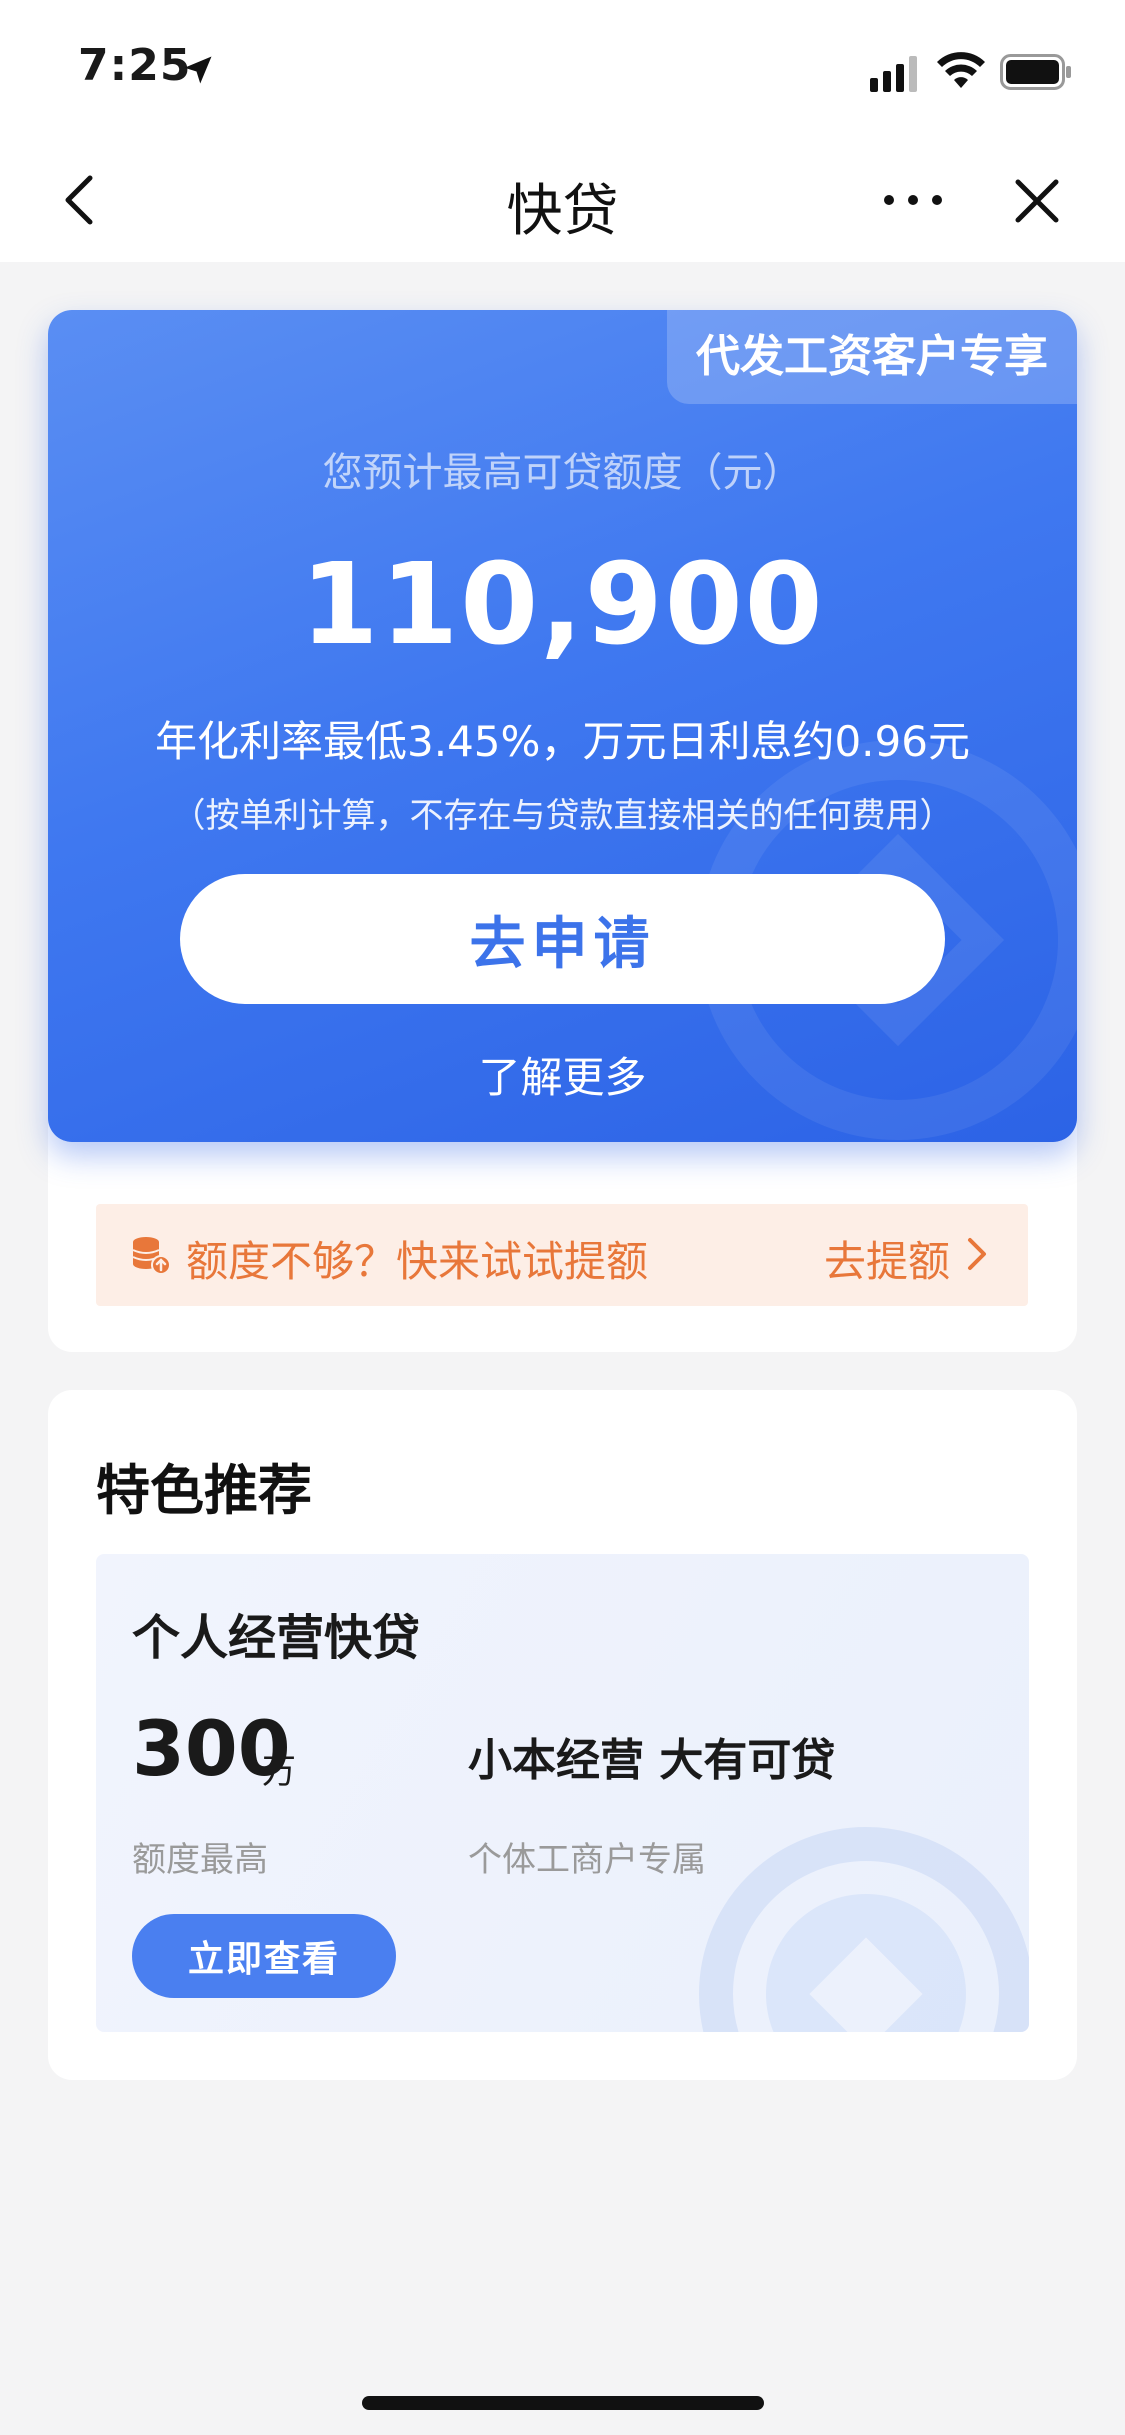 The width and height of the screenshot is (1125, 2435). I want to click on product-amount-label: 额度最高, so click(200, 1860).